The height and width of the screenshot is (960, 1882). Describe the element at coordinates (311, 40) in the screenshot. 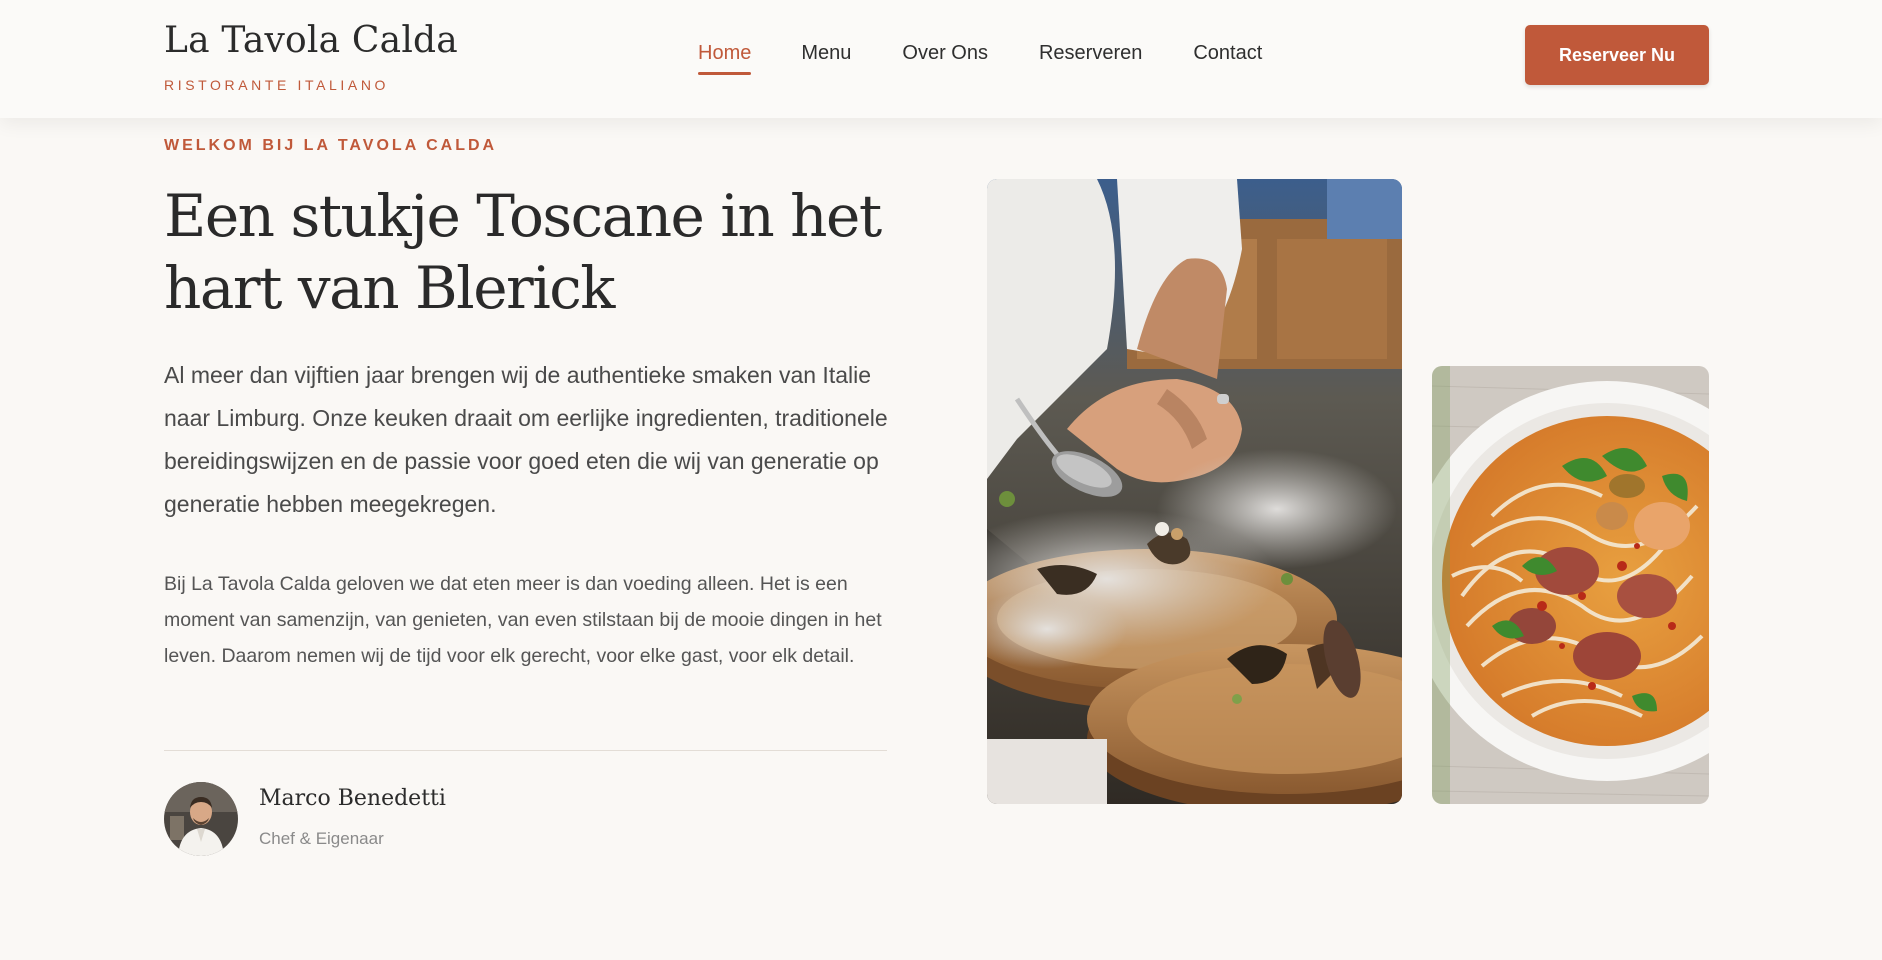

I see `brand-name: La Tavola Calda` at that location.